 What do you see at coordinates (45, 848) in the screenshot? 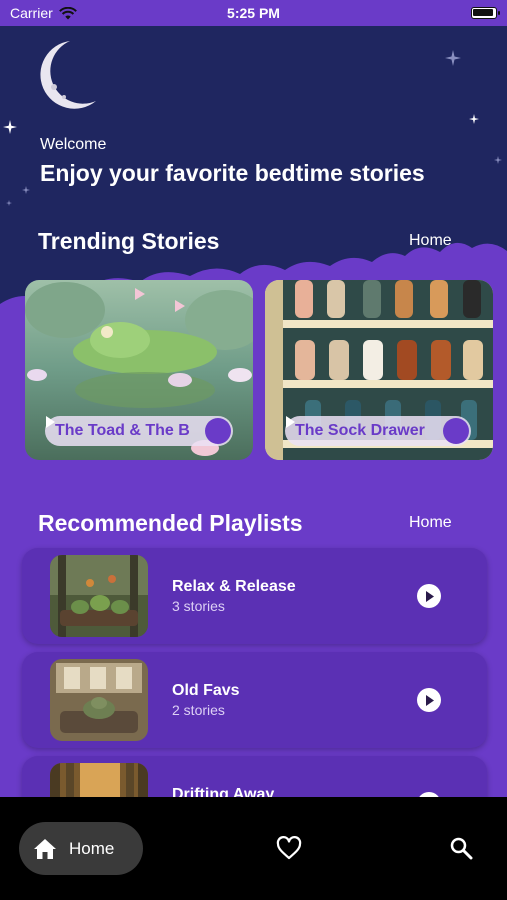
I see `home-icon` at bounding box center [45, 848].